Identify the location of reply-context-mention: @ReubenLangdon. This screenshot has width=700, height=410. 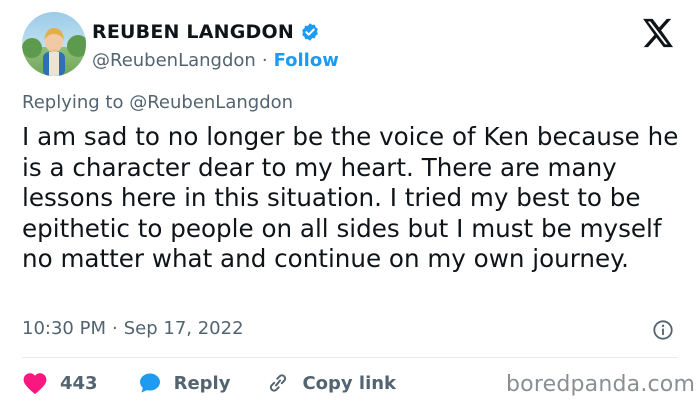
(211, 102).